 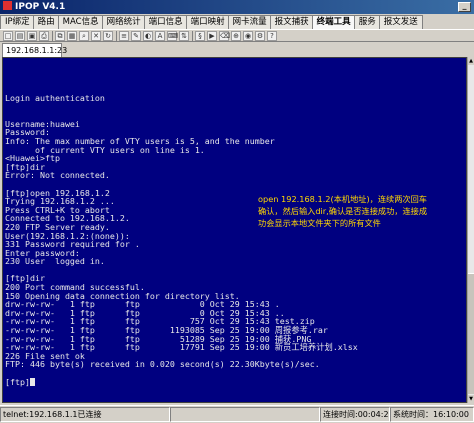 I want to click on tab-port-mapping: 端口映射, so click(x=207, y=22).